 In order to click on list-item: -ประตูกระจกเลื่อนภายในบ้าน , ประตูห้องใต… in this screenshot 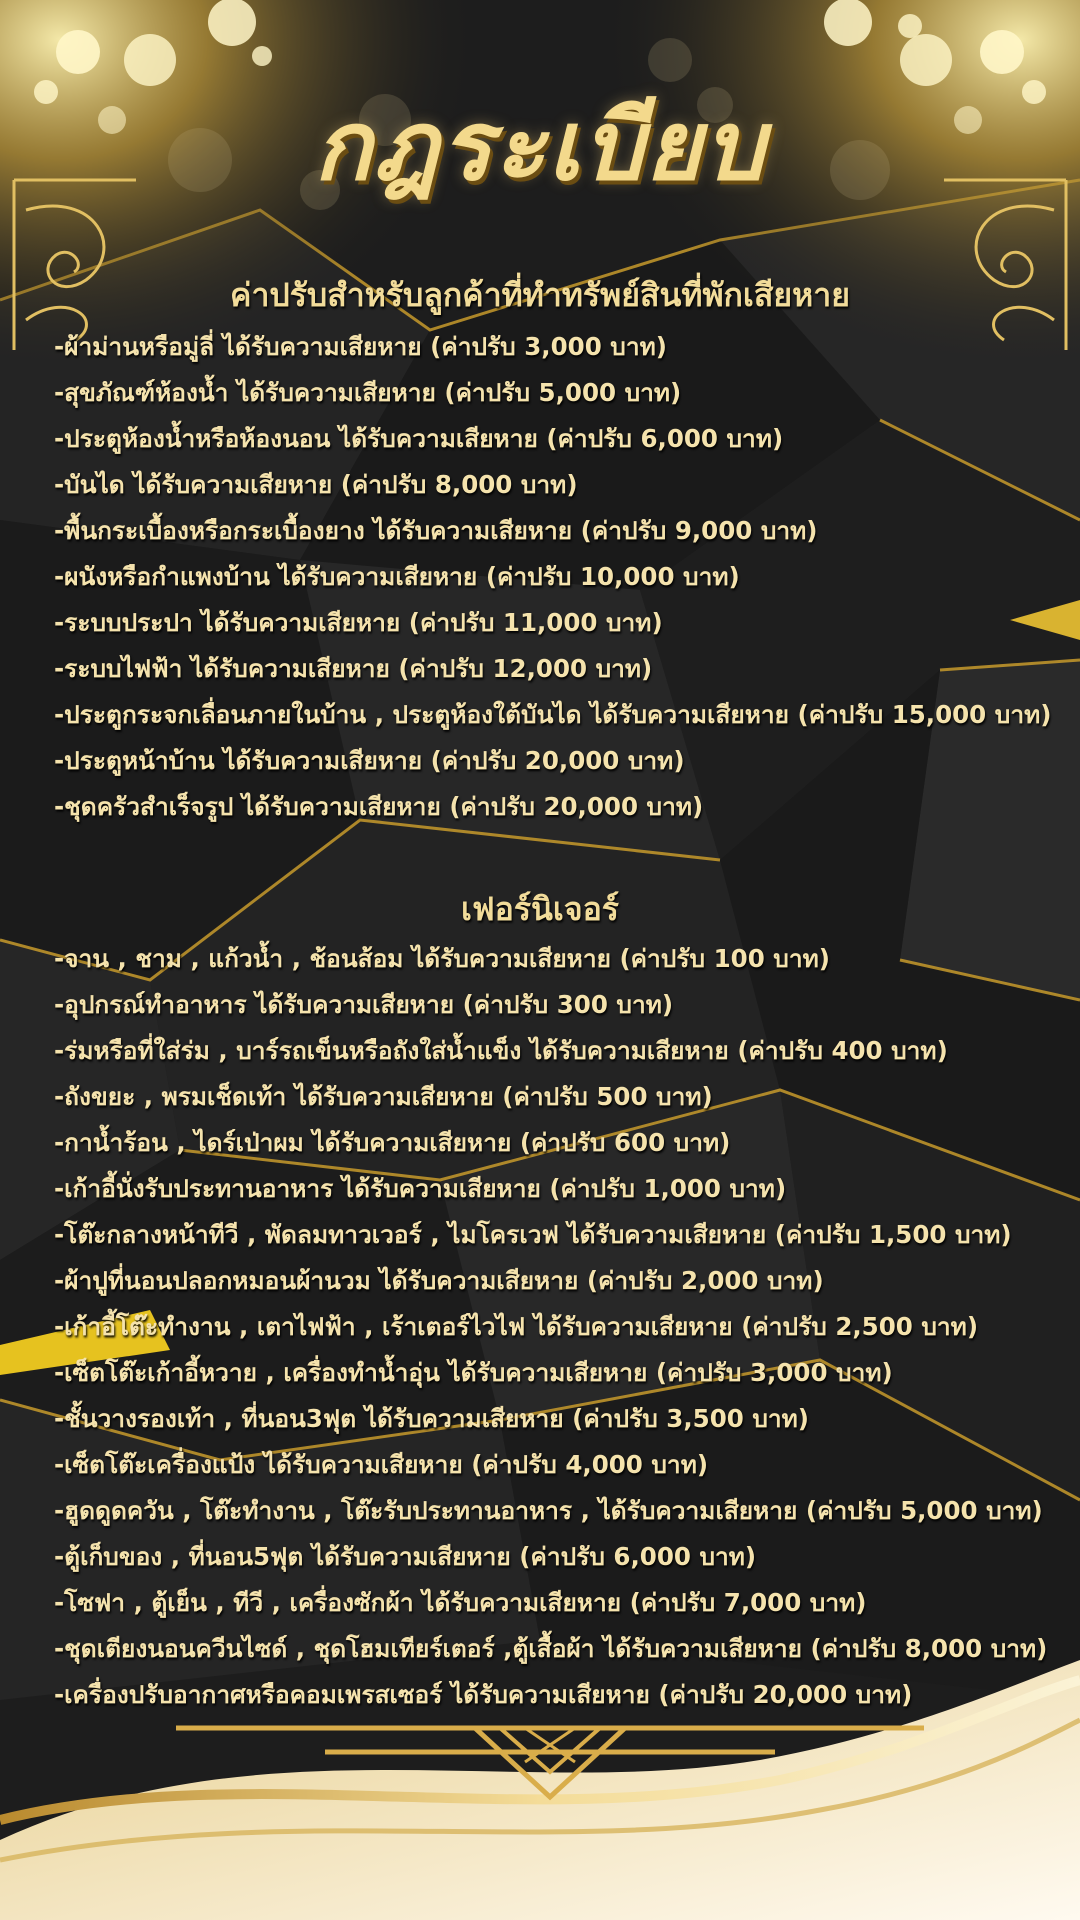, I will do `click(553, 714)`.